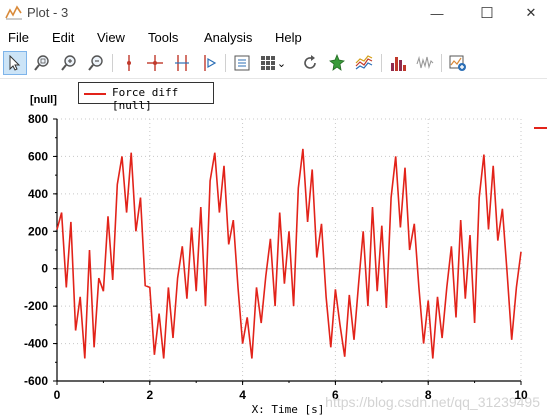 This screenshot has height=420, width=547. I want to click on menu-tools: Tools, so click(163, 37).